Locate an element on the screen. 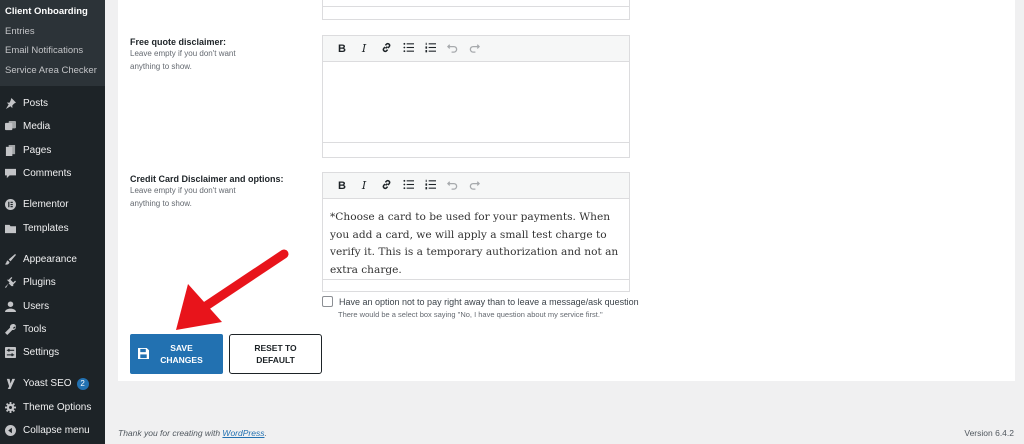  sidebar-item-appearance: Appearance is located at coordinates (52, 259).